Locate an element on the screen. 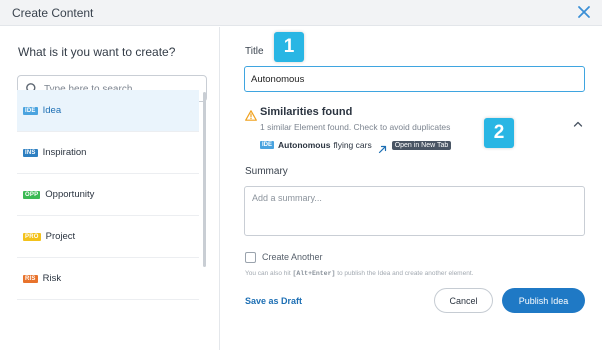  callout-number-1: 1 is located at coordinates (289, 47).